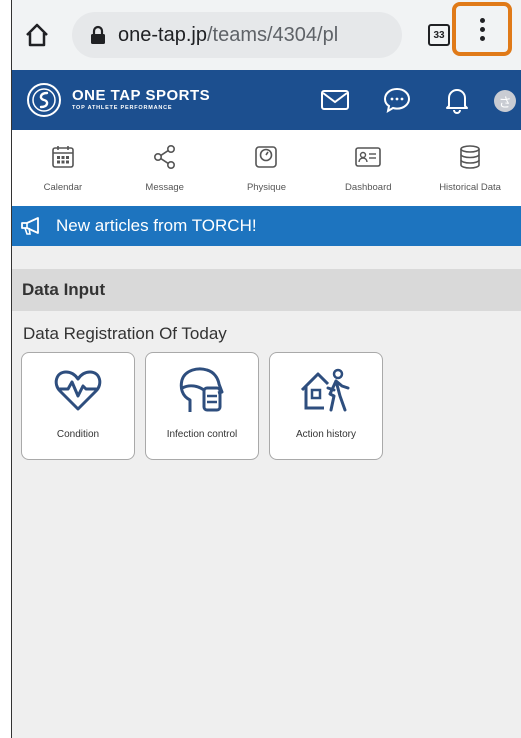  What do you see at coordinates (266, 290) in the screenshot?
I see `section-header: Data Input` at bounding box center [266, 290].